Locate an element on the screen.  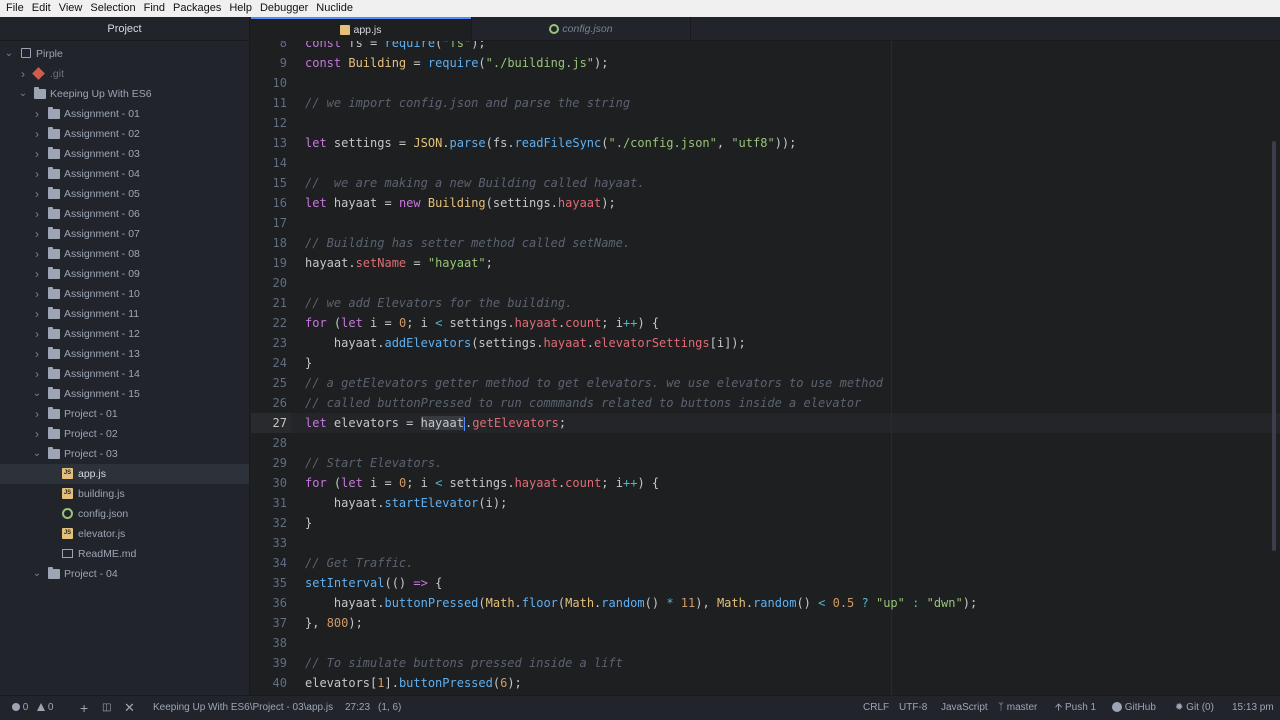
tree-item: › Assignment - 06 is located at coordinates (124, 214).